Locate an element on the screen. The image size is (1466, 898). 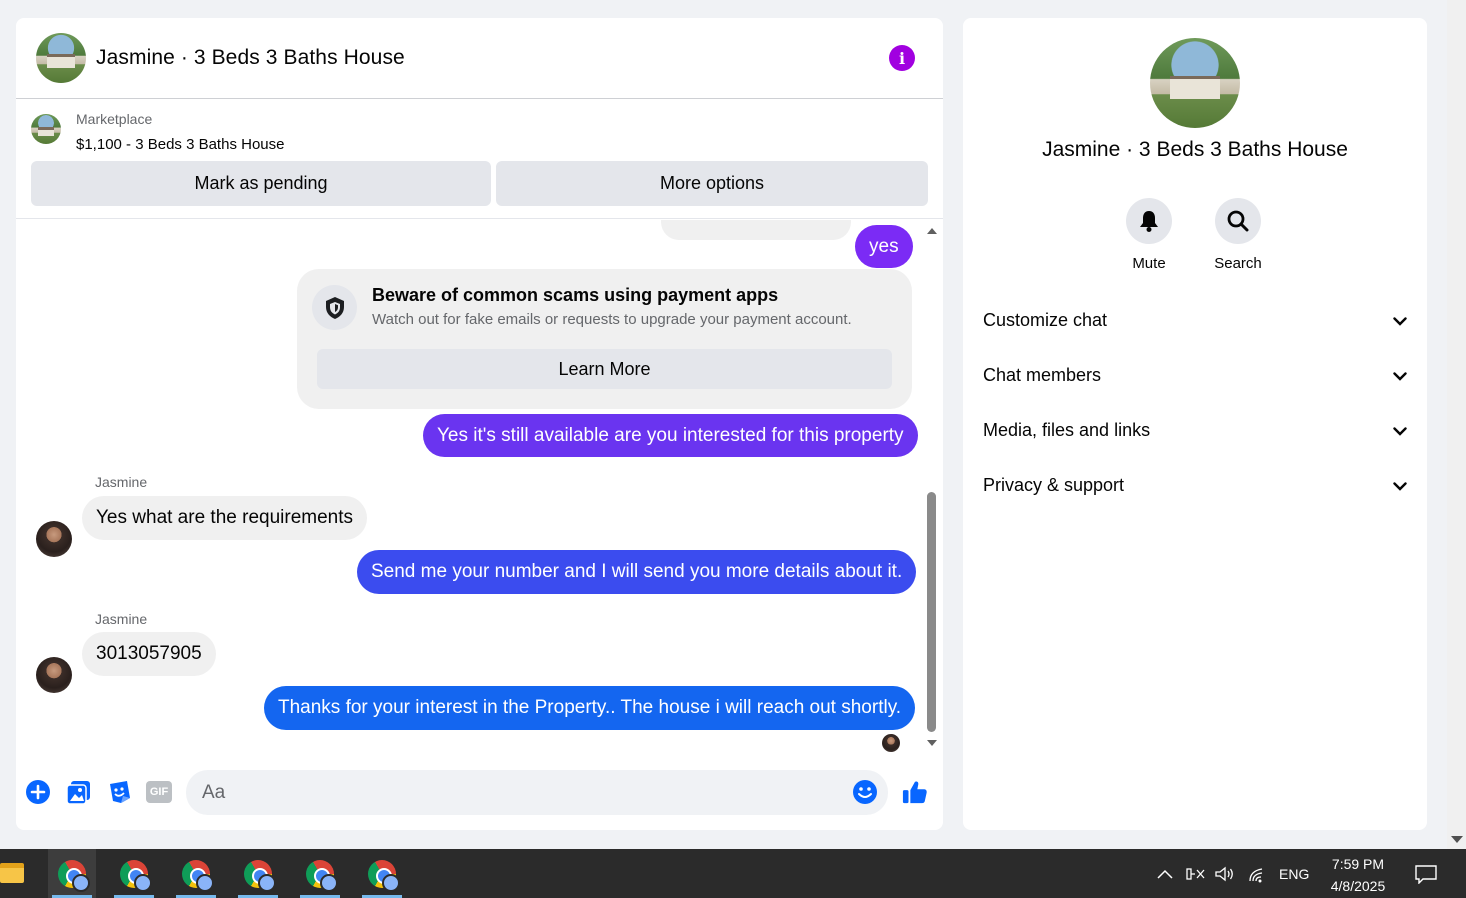
volume-icon is located at coordinates (1225, 873).